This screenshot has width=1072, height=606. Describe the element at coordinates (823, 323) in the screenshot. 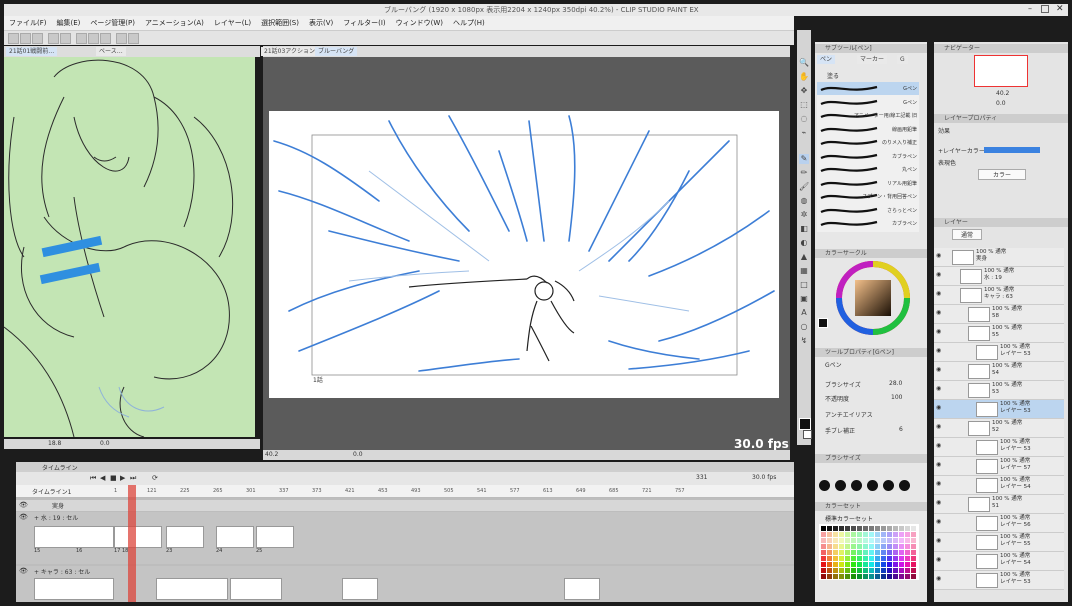

I see `main-color-swatch` at that location.